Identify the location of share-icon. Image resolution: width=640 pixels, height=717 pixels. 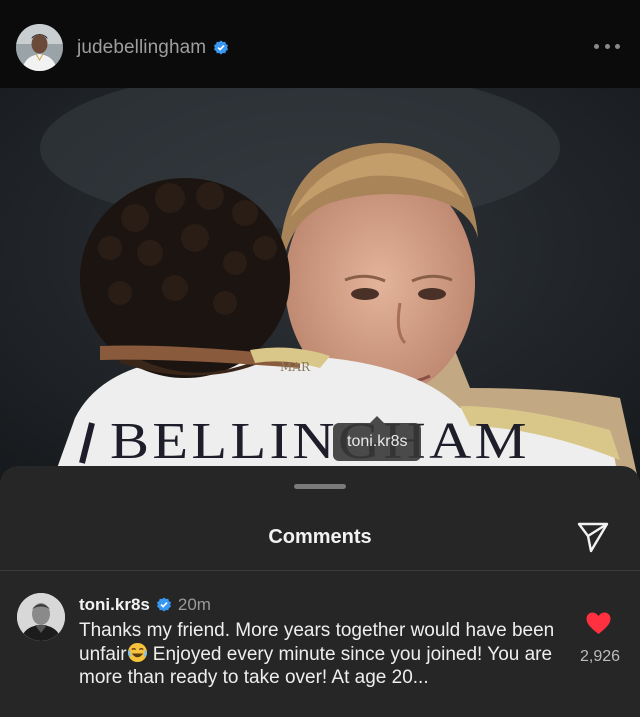
(593, 537).